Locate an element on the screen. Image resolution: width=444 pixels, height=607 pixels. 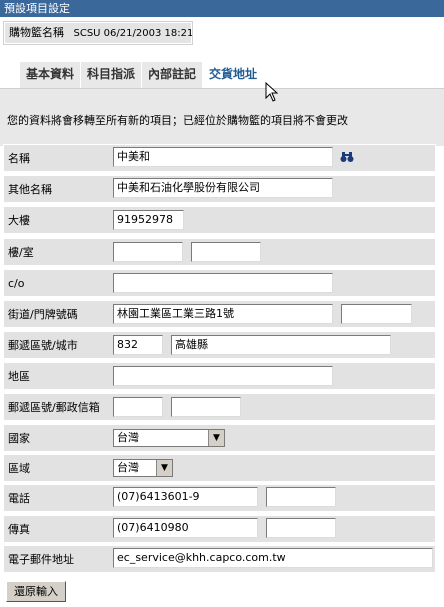
floor-input is located at coordinates (148, 252).